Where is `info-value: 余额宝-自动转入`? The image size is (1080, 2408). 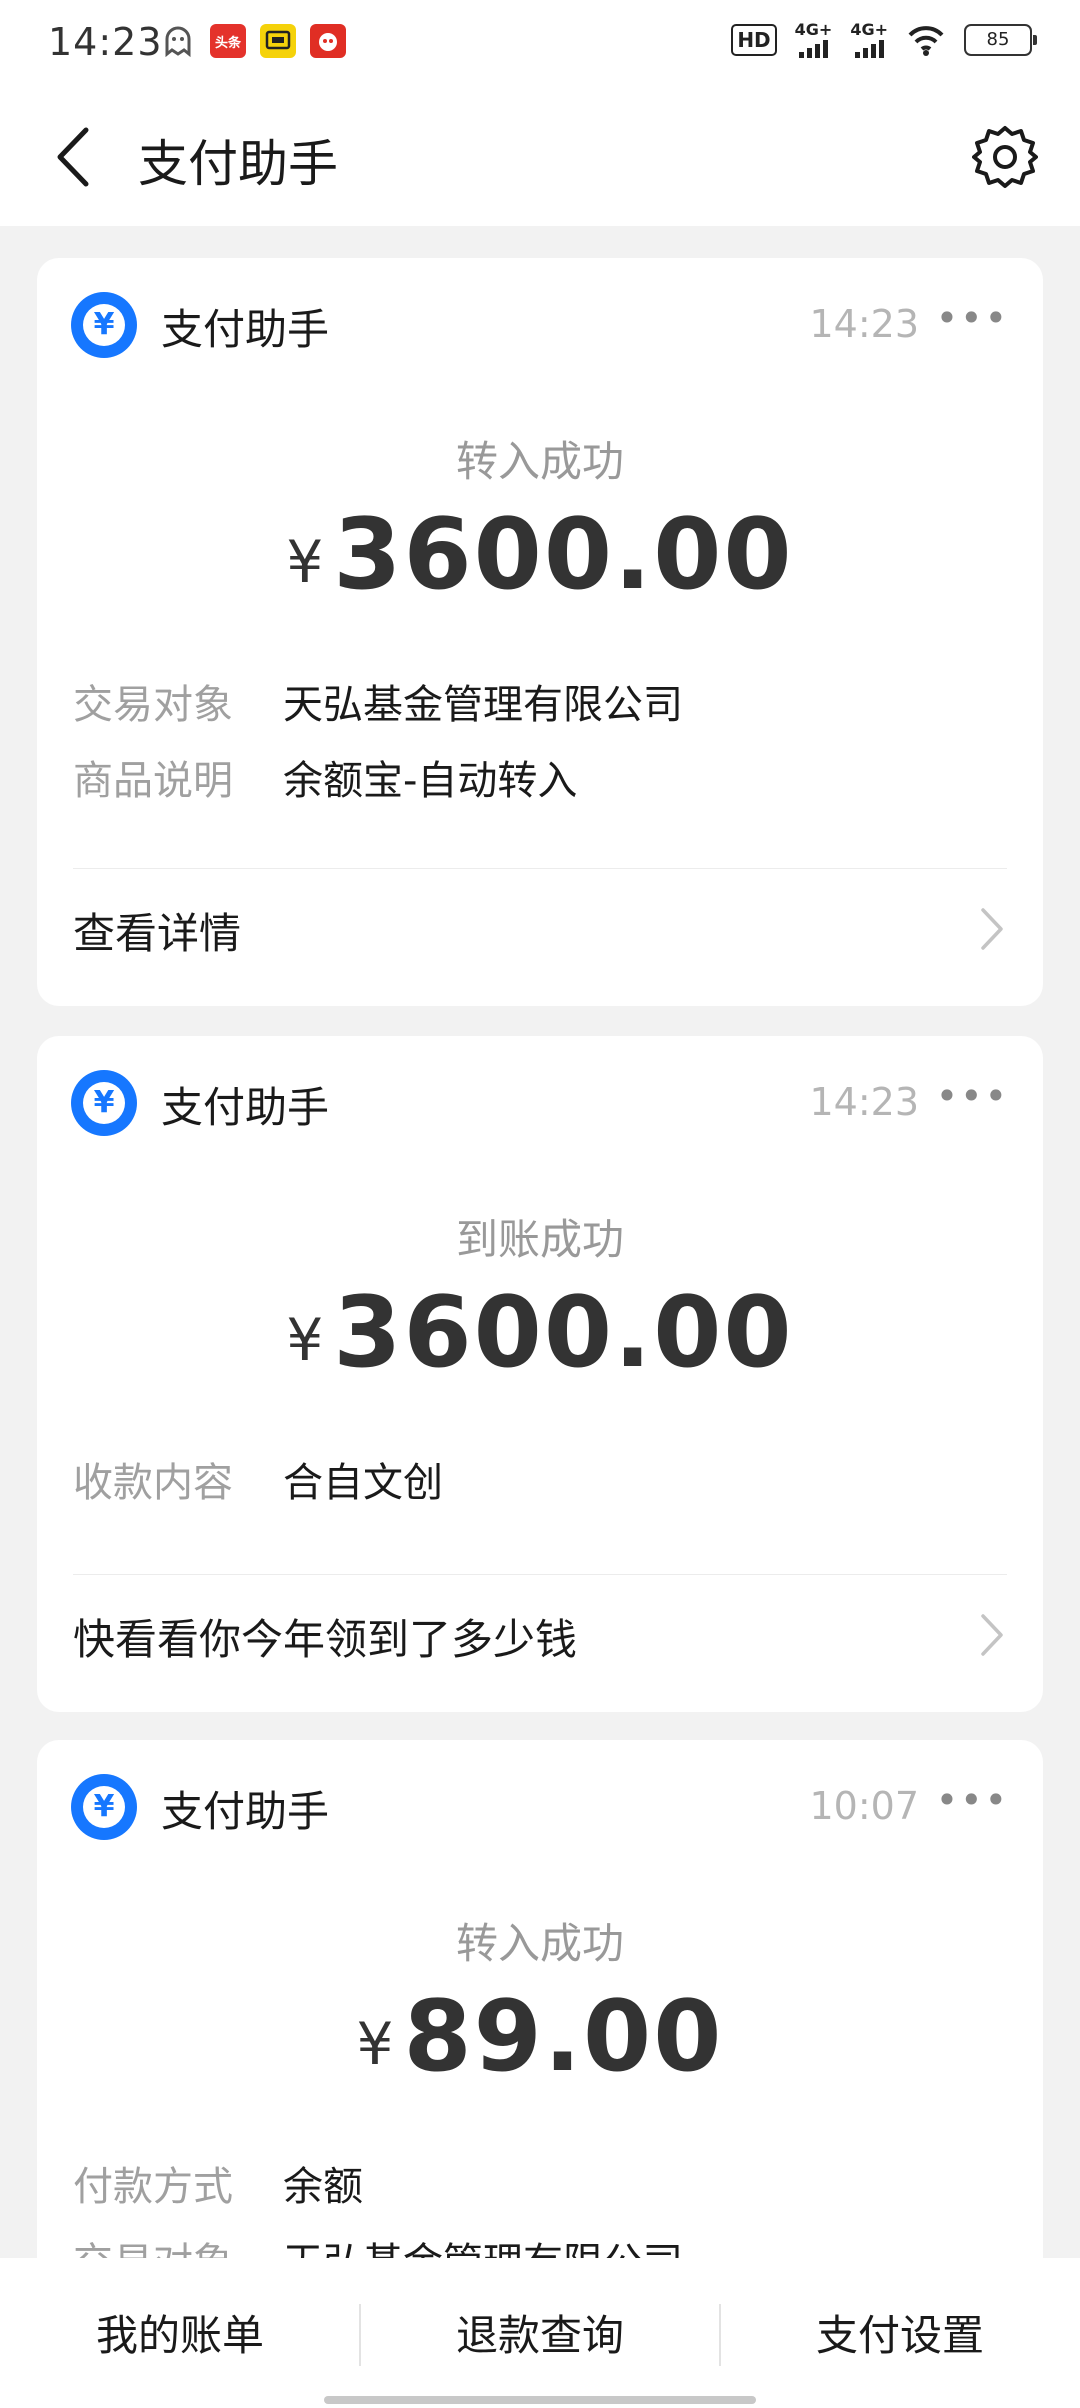
info-value: 余额宝-自动转入 is located at coordinates (430, 781).